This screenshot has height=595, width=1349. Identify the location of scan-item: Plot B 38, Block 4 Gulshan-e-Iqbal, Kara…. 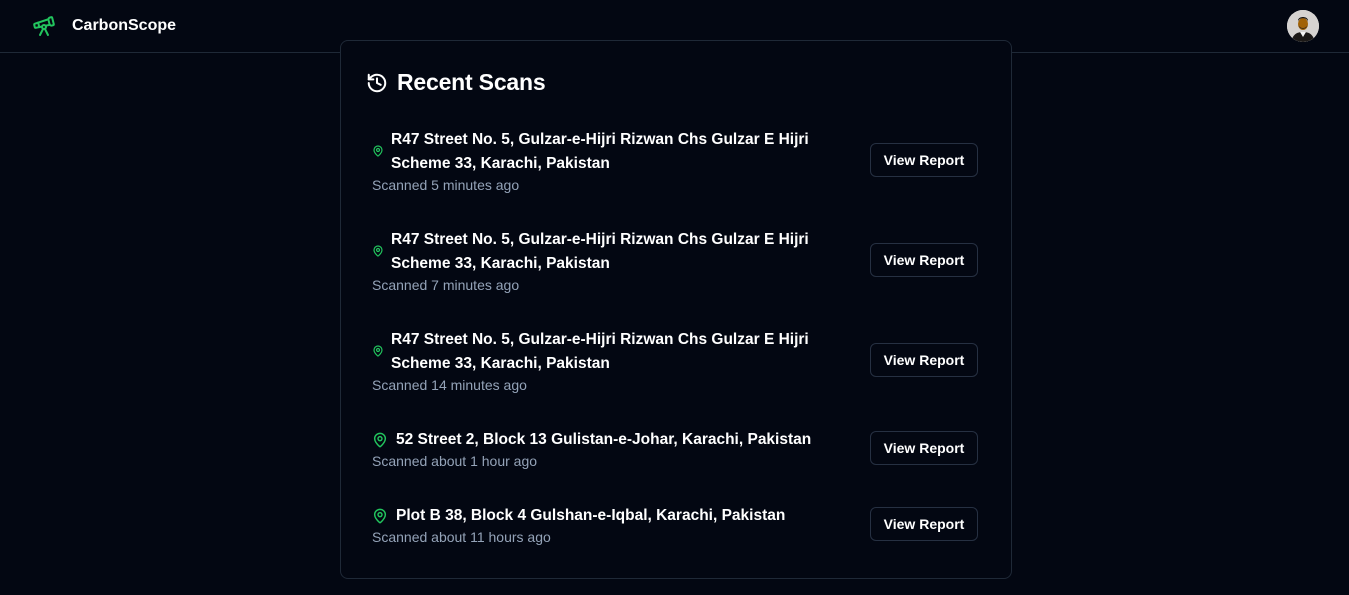
(677, 527).